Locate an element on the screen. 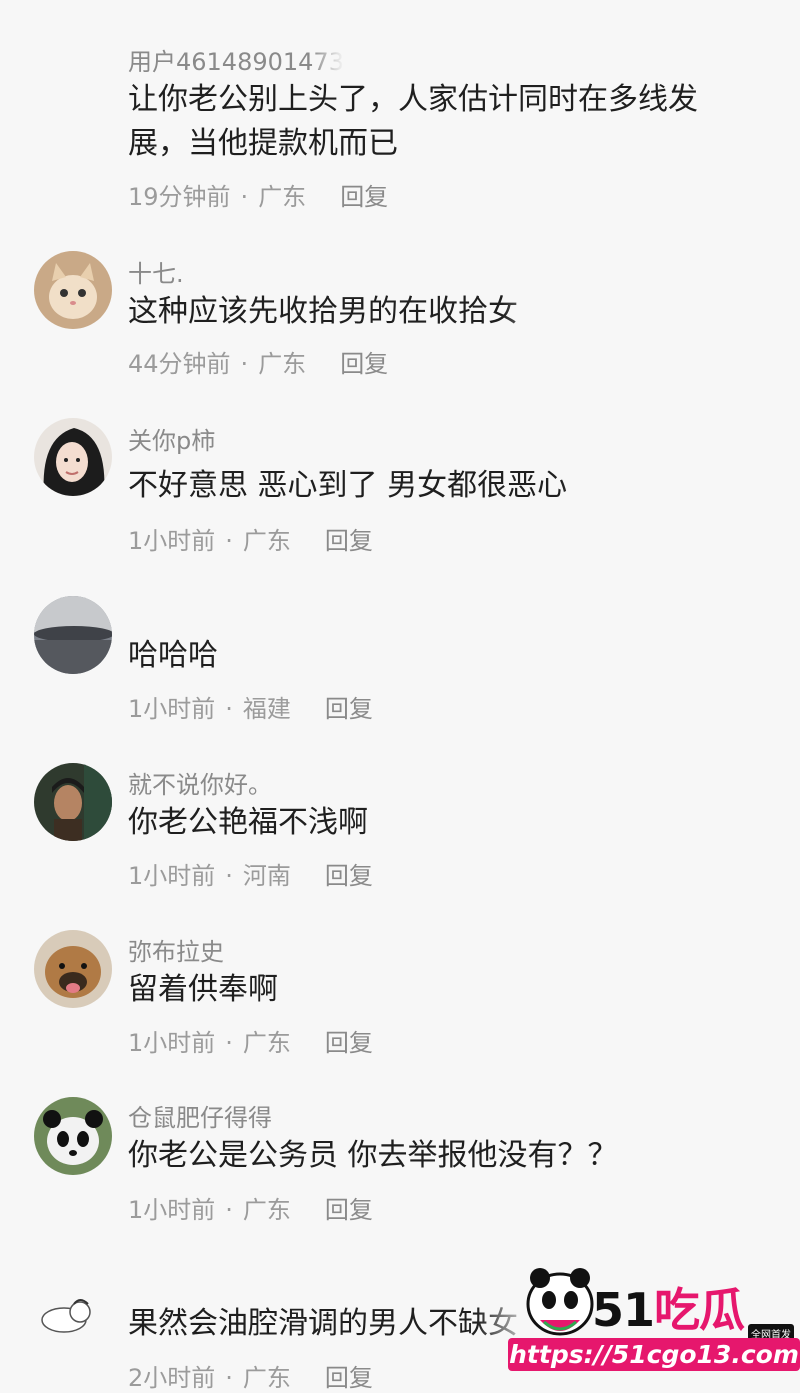  comment-meta: 1小时前 · 福建 回复 is located at coordinates (250, 706).